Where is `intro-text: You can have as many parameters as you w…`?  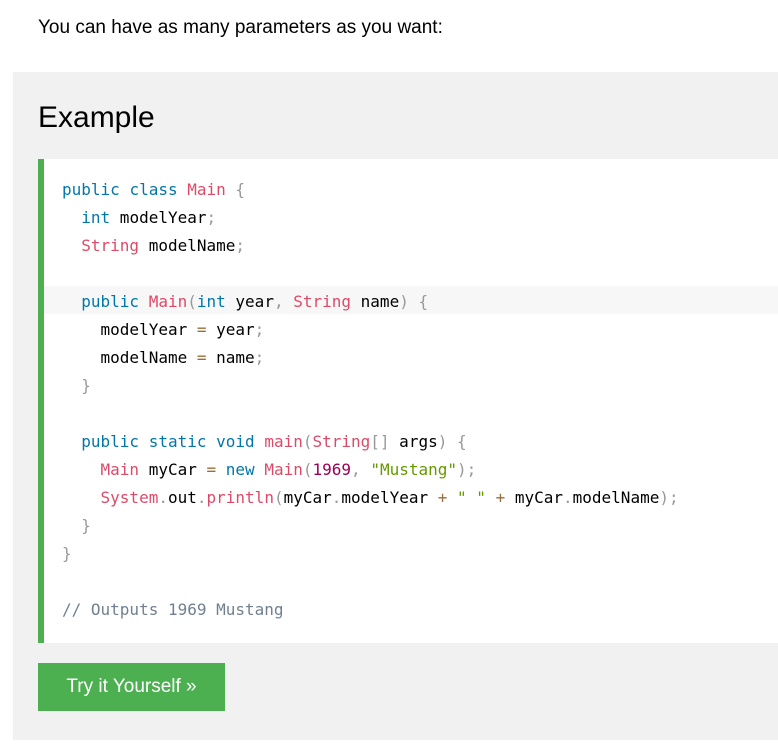 intro-text: You can have as many parameters as you w… is located at coordinates (240, 27).